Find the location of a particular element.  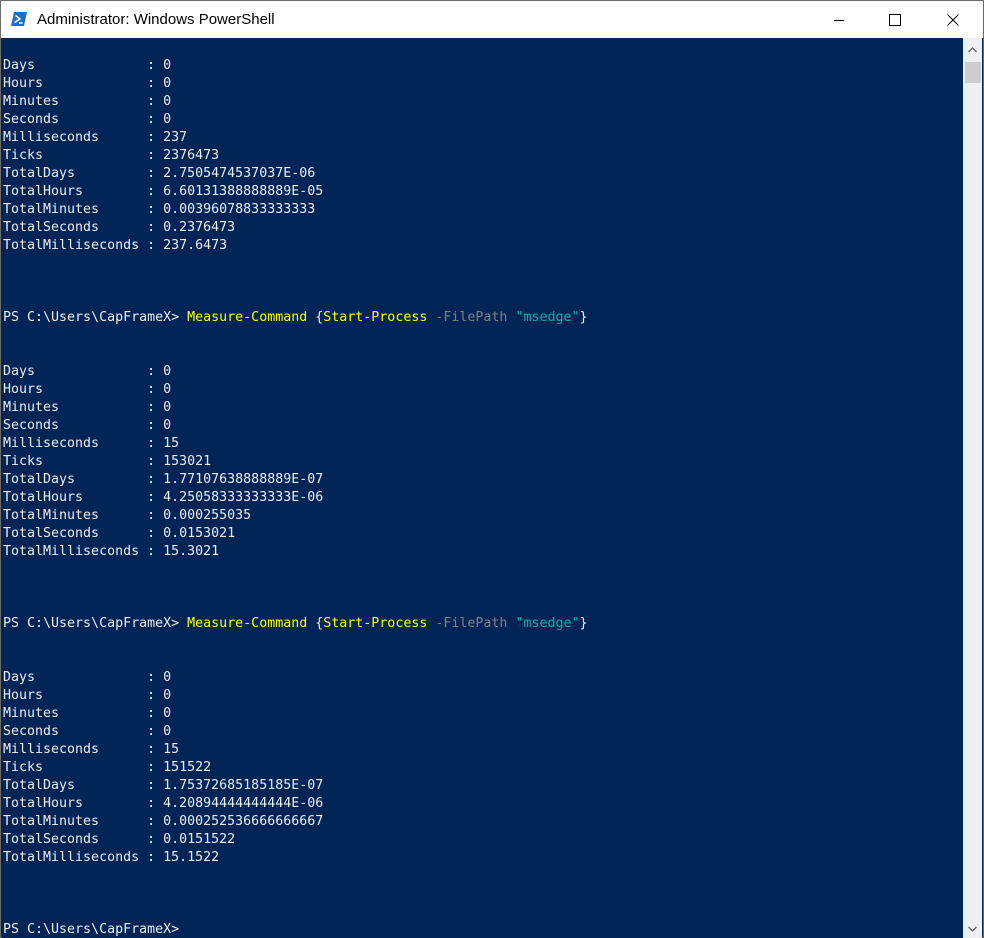

minimize-icon is located at coordinates (839, 20).